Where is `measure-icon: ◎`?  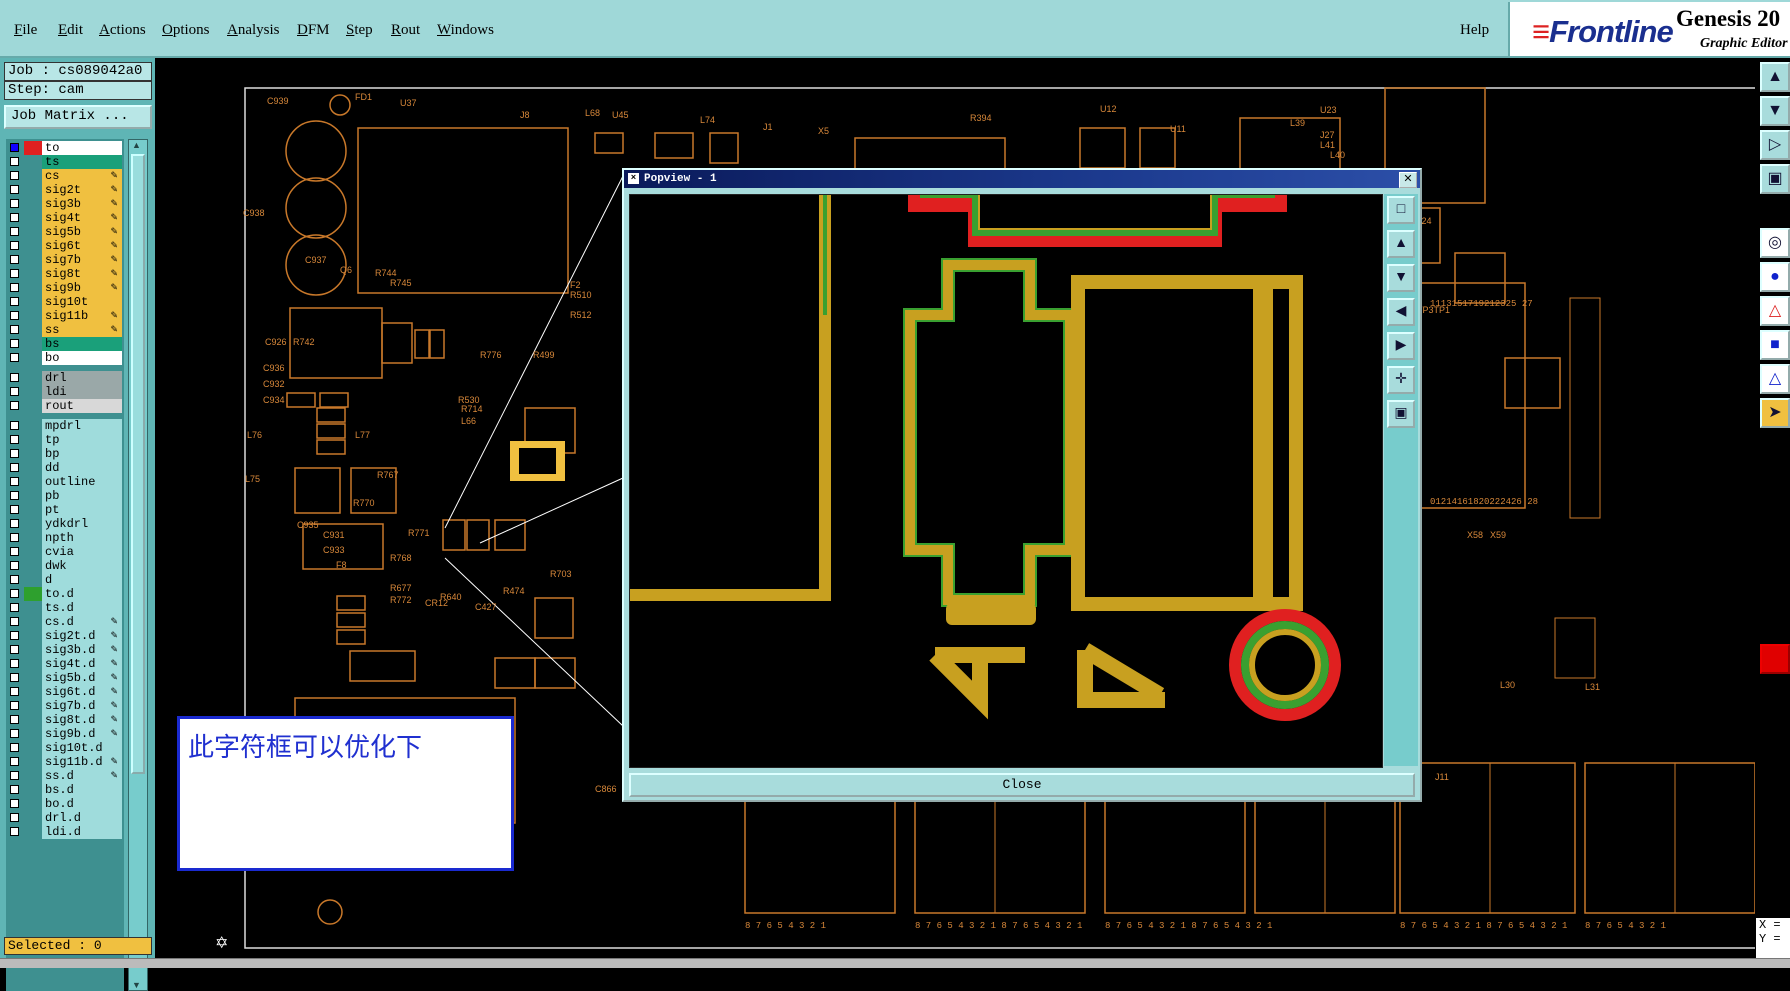 measure-icon: ◎ is located at coordinates (1775, 243).